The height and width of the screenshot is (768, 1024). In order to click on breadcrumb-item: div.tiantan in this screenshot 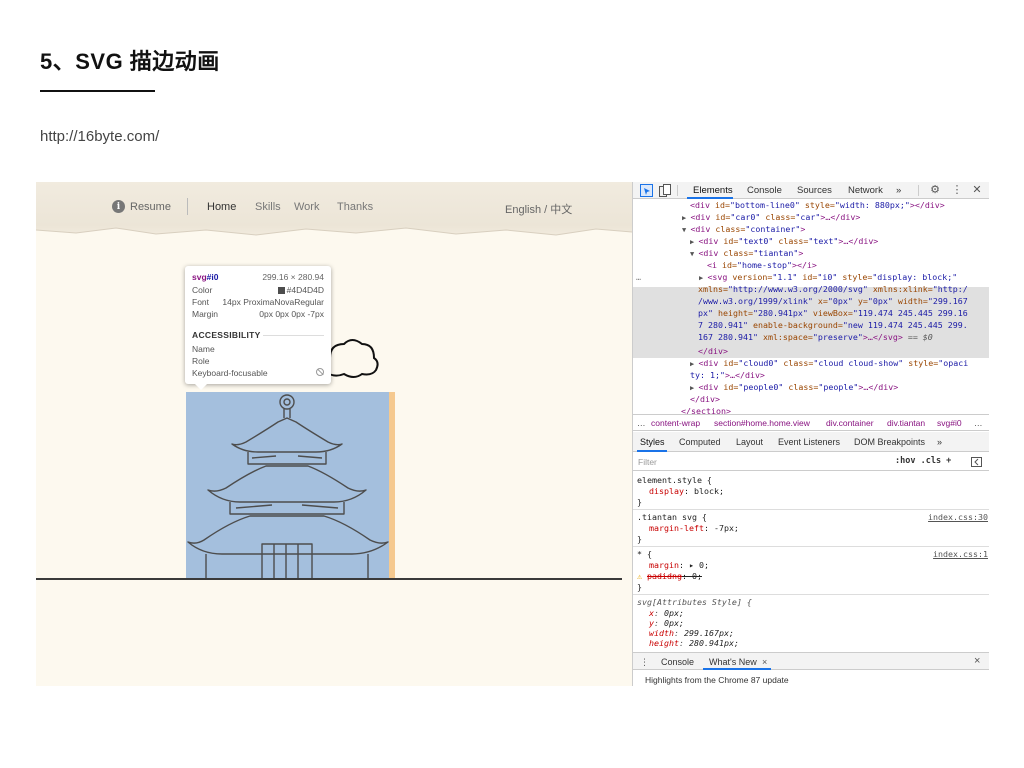, I will do `click(906, 423)`.